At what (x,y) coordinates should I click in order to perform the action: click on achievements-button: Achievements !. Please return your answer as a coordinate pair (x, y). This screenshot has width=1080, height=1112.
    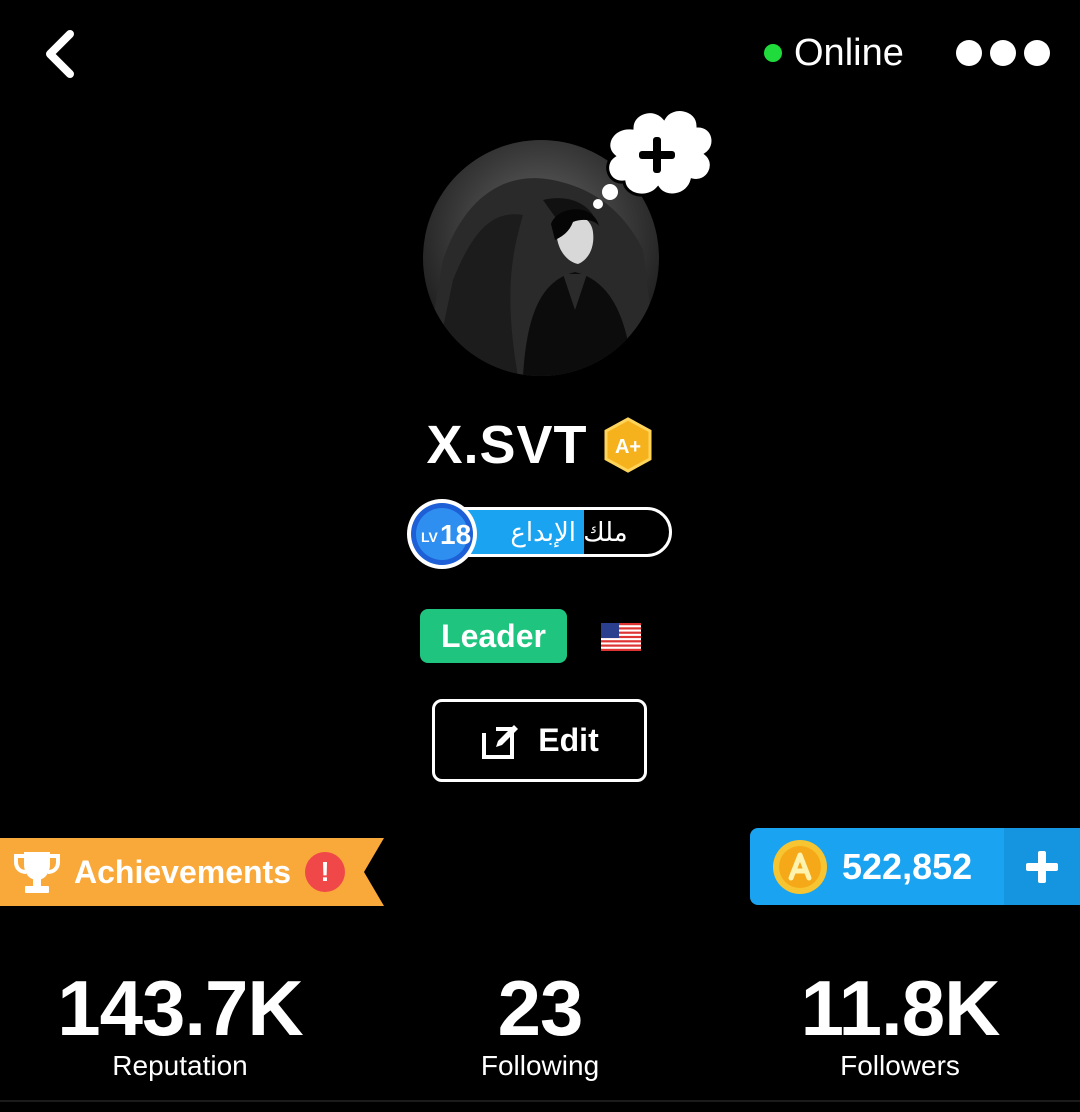
    Looking at the image, I should click on (192, 872).